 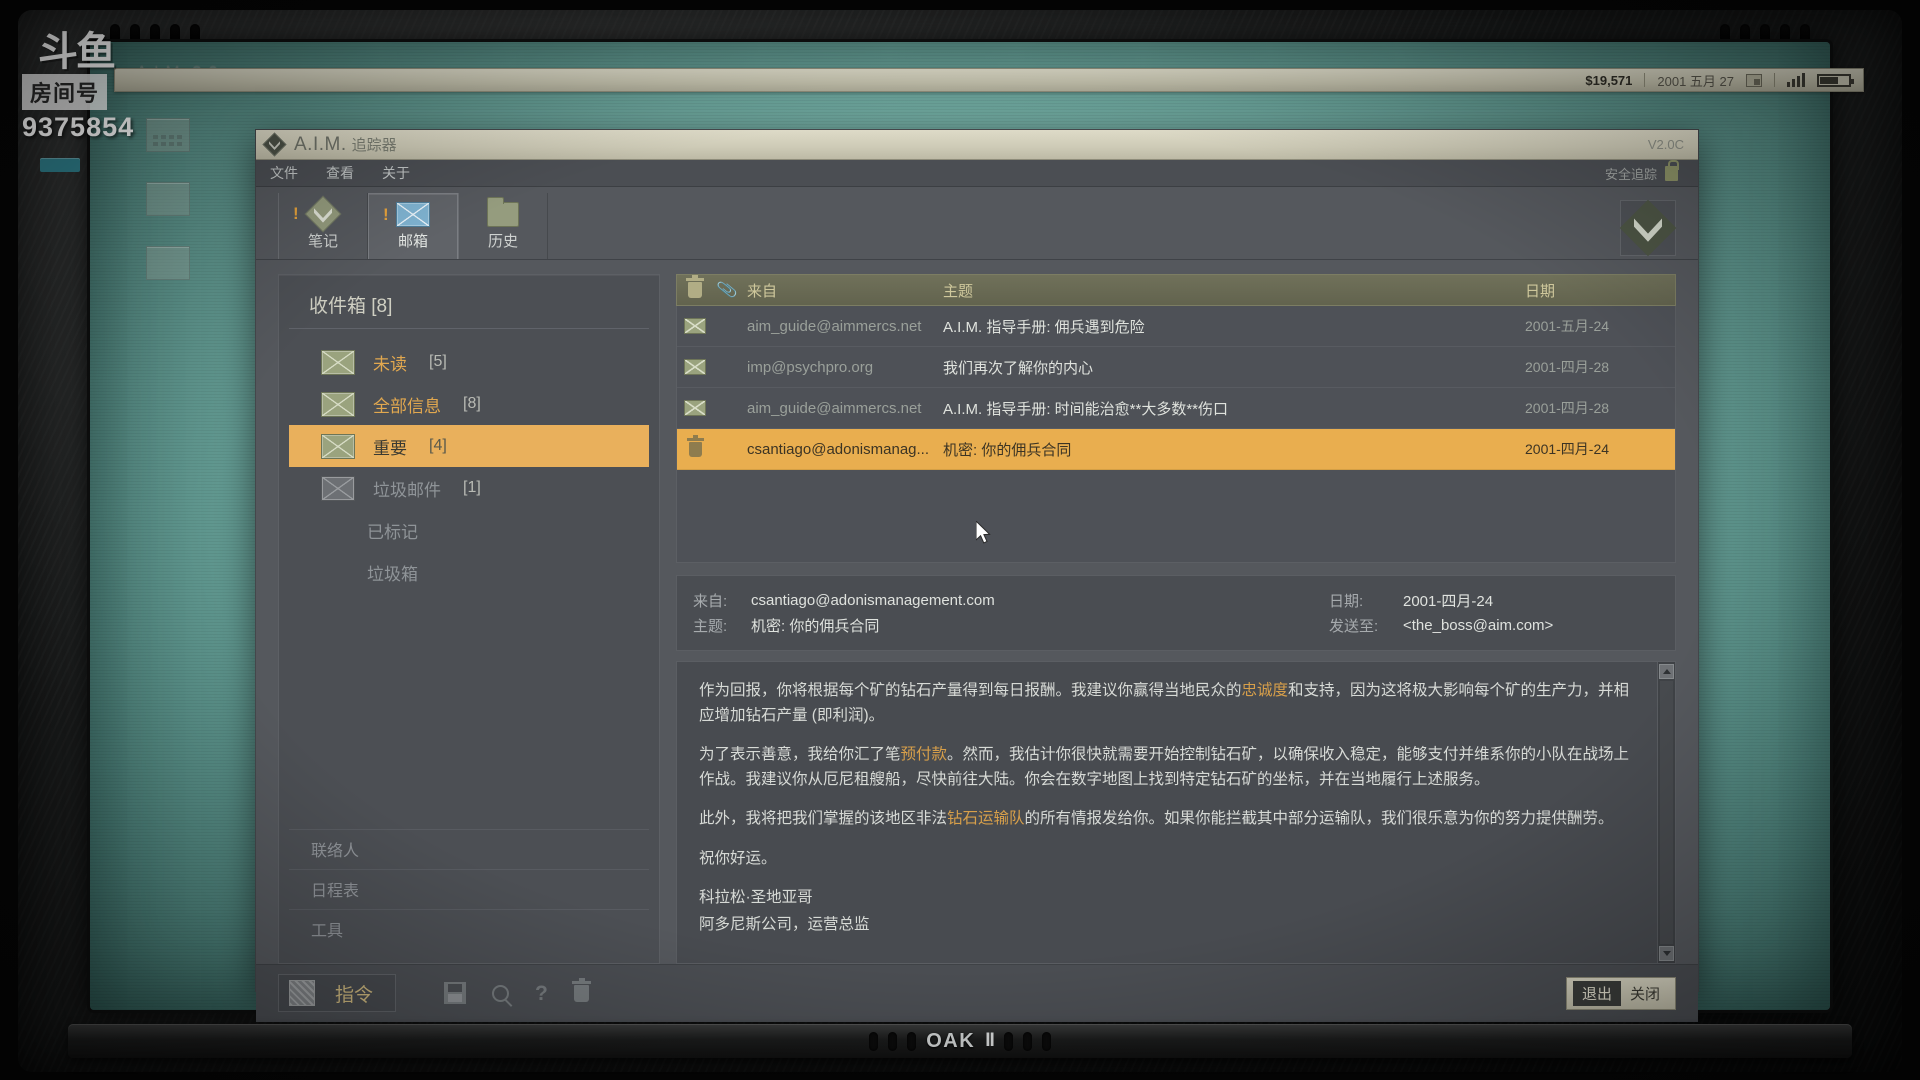 I want to click on row-subject: 我们再次了解你的内心, so click(x=1018, y=368).